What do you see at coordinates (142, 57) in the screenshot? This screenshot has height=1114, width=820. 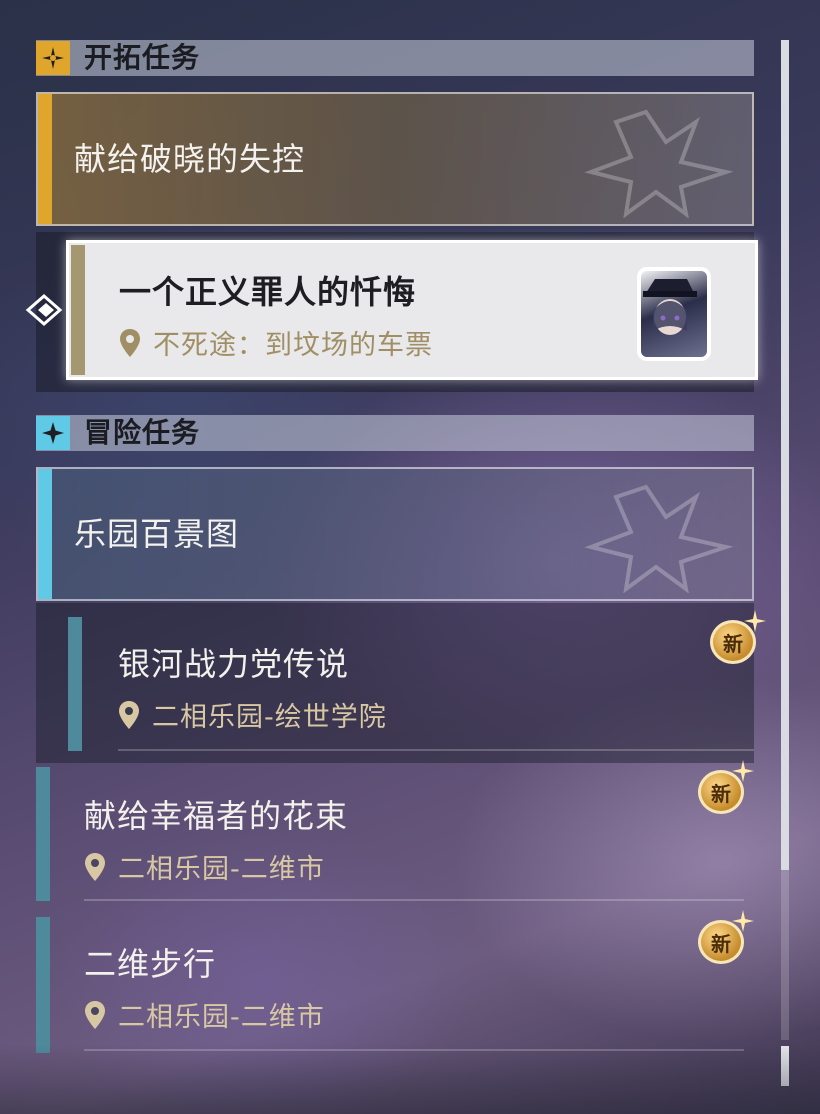 I see `section-title: 开拓任务` at bounding box center [142, 57].